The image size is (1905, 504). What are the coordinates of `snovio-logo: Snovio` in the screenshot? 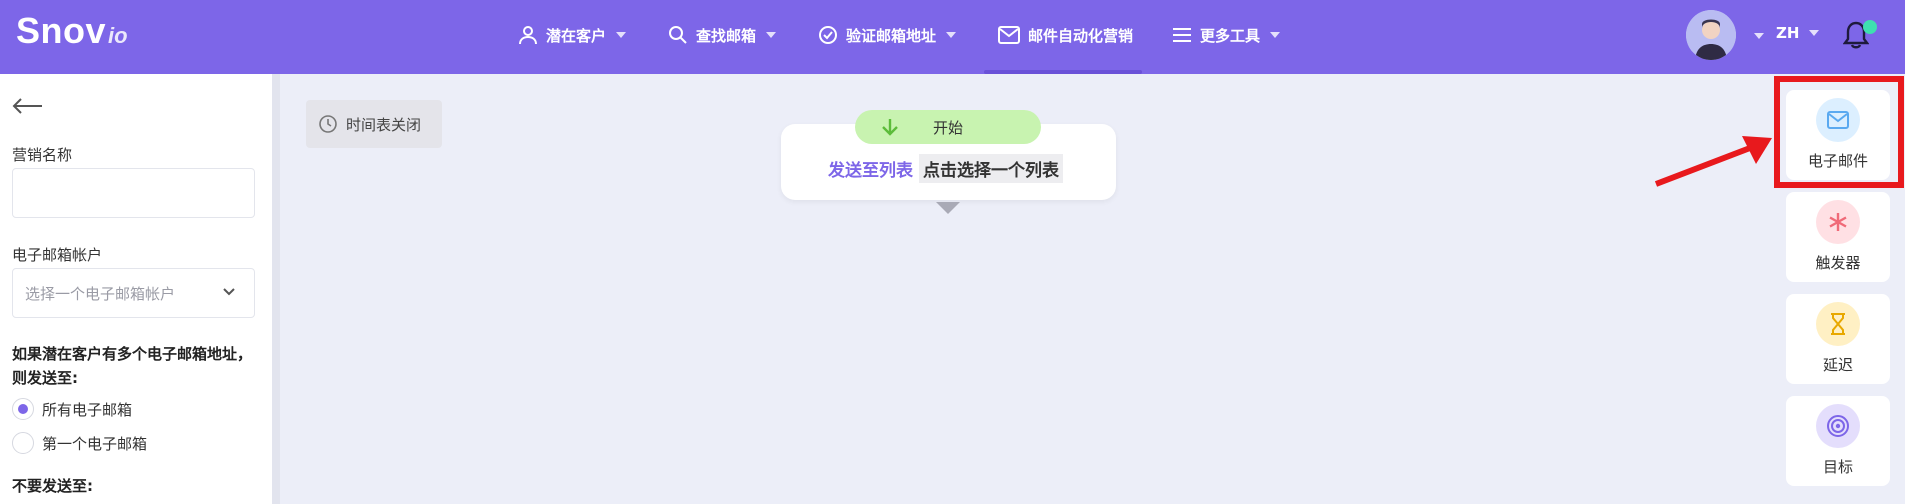 It's located at (72, 31).